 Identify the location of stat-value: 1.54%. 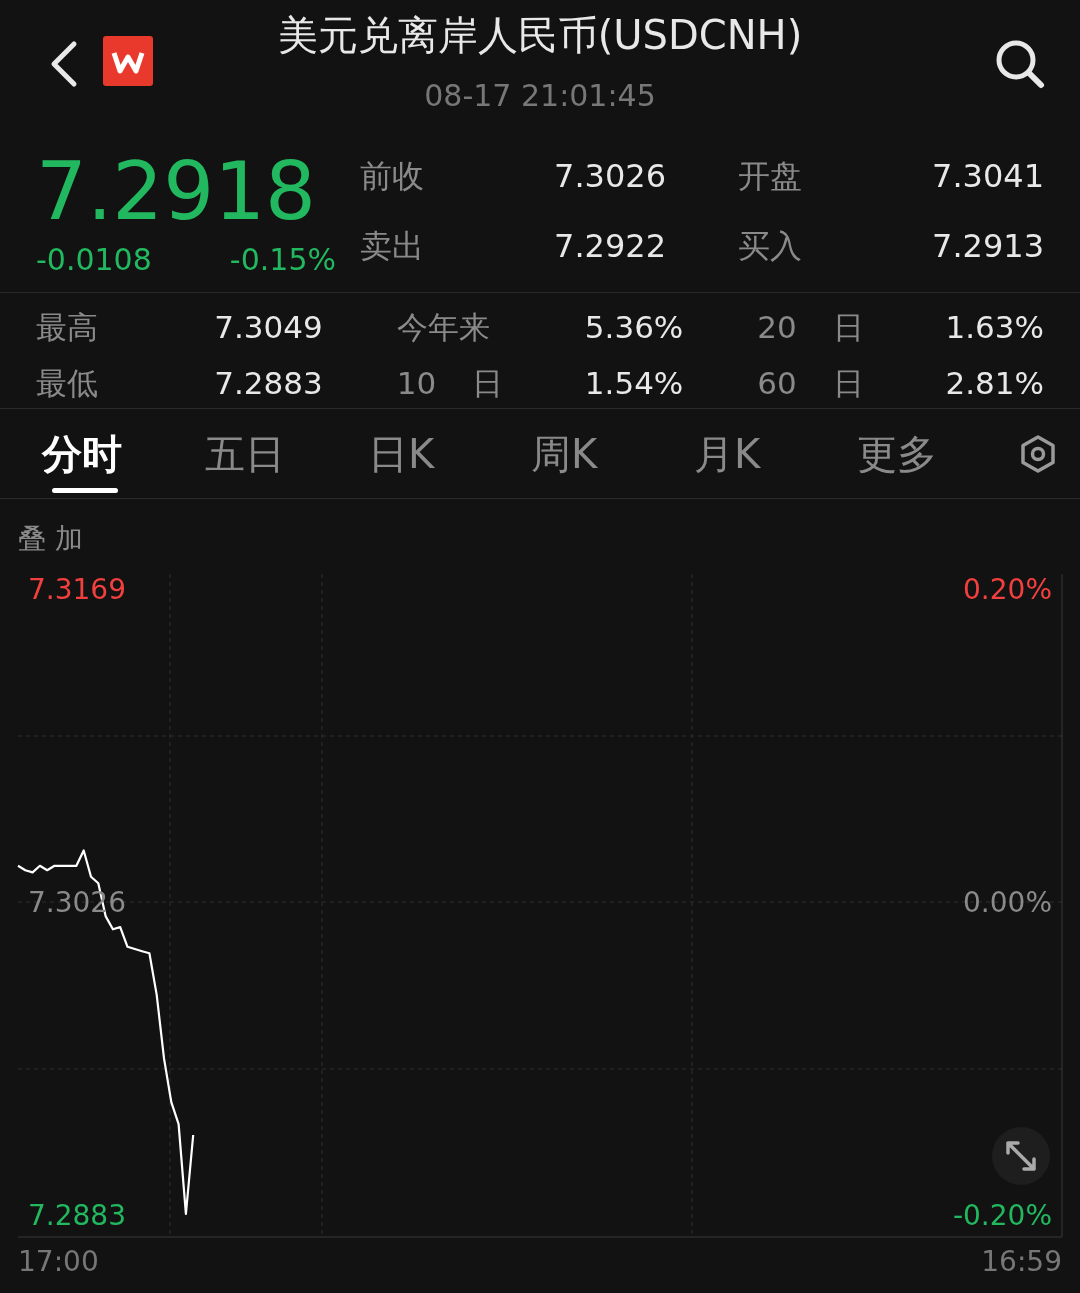
(634, 383).